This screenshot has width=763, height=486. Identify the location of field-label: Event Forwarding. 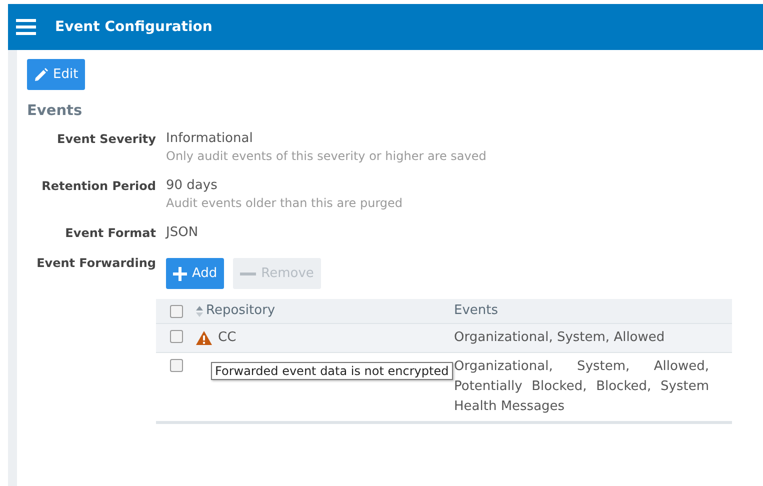
(96, 263).